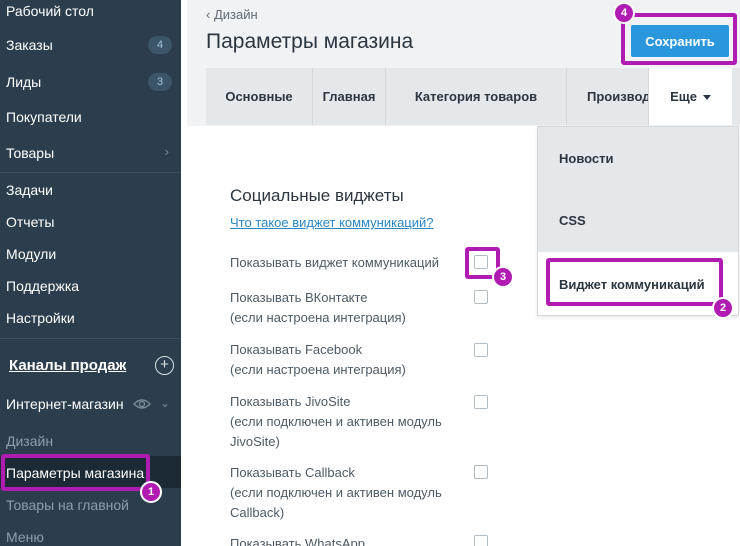  What do you see at coordinates (332, 222) in the screenshot?
I see `help-link: Что такое виджет коммуникаций?` at bounding box center [332, 222].